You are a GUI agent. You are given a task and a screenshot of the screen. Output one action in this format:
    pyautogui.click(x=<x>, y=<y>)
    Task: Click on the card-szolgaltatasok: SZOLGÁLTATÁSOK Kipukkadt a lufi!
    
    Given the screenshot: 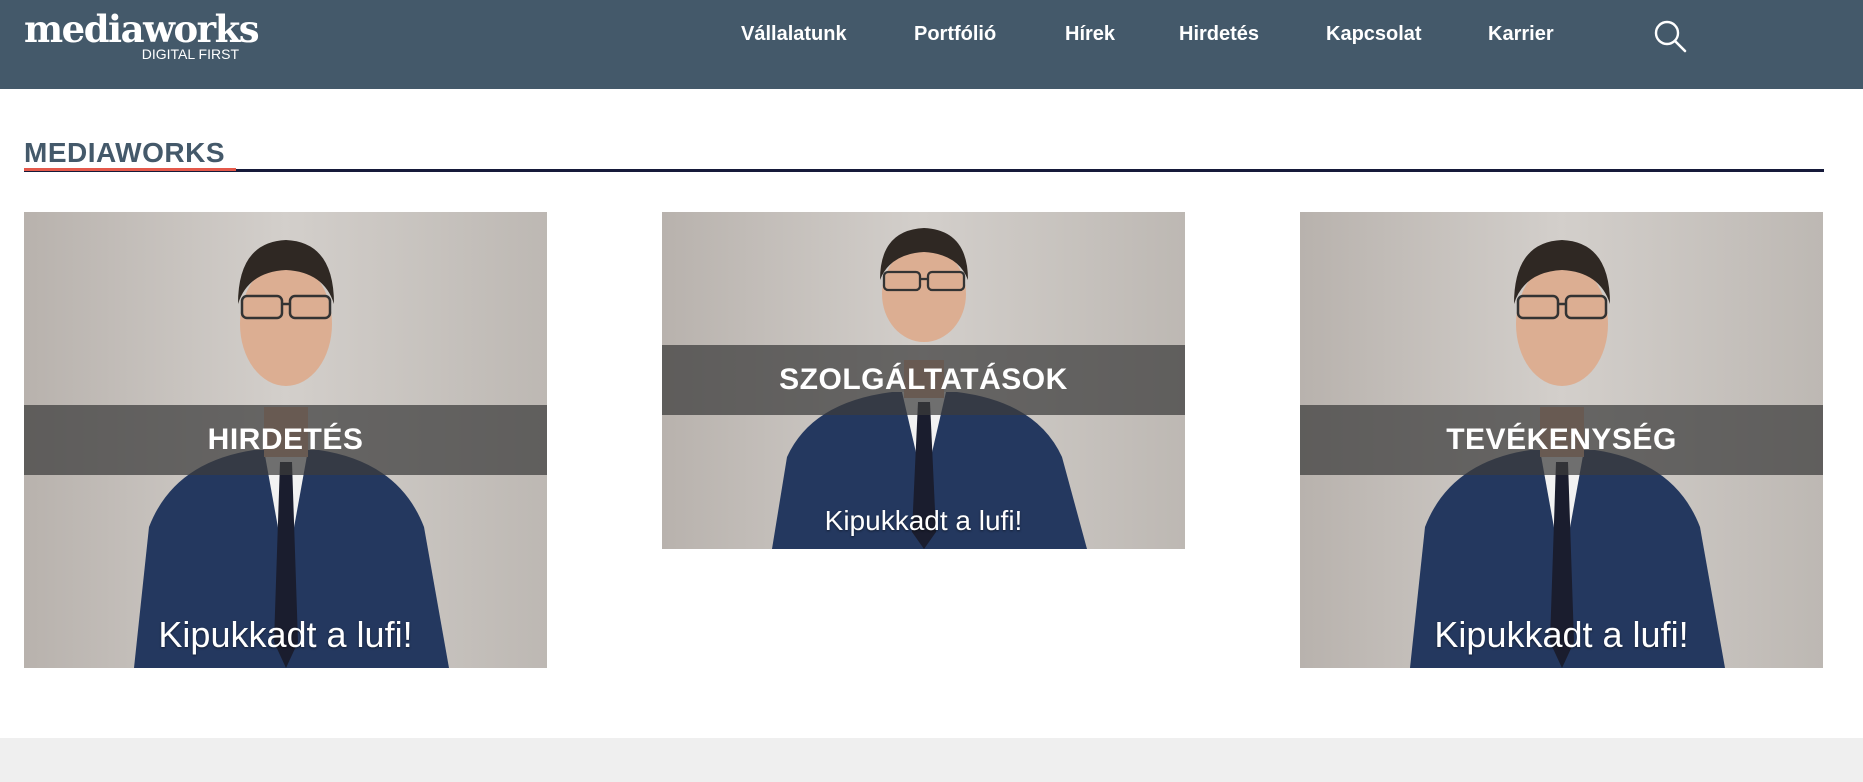 What is the action you would take?
    pyautogui.click(x=923, y=380)
    